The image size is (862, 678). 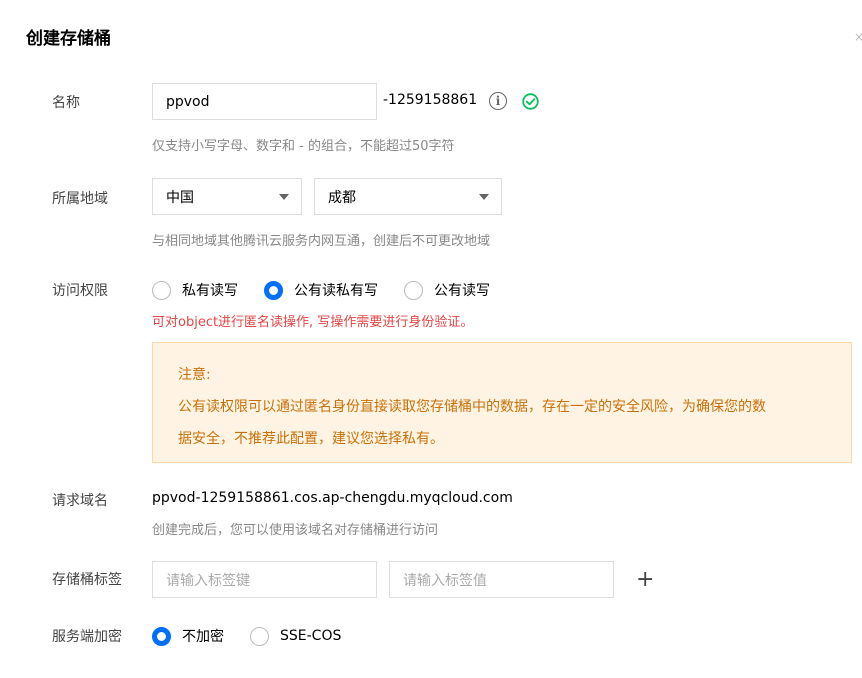 I want to click on radio-no-encryption, so click(x=161, y=636).